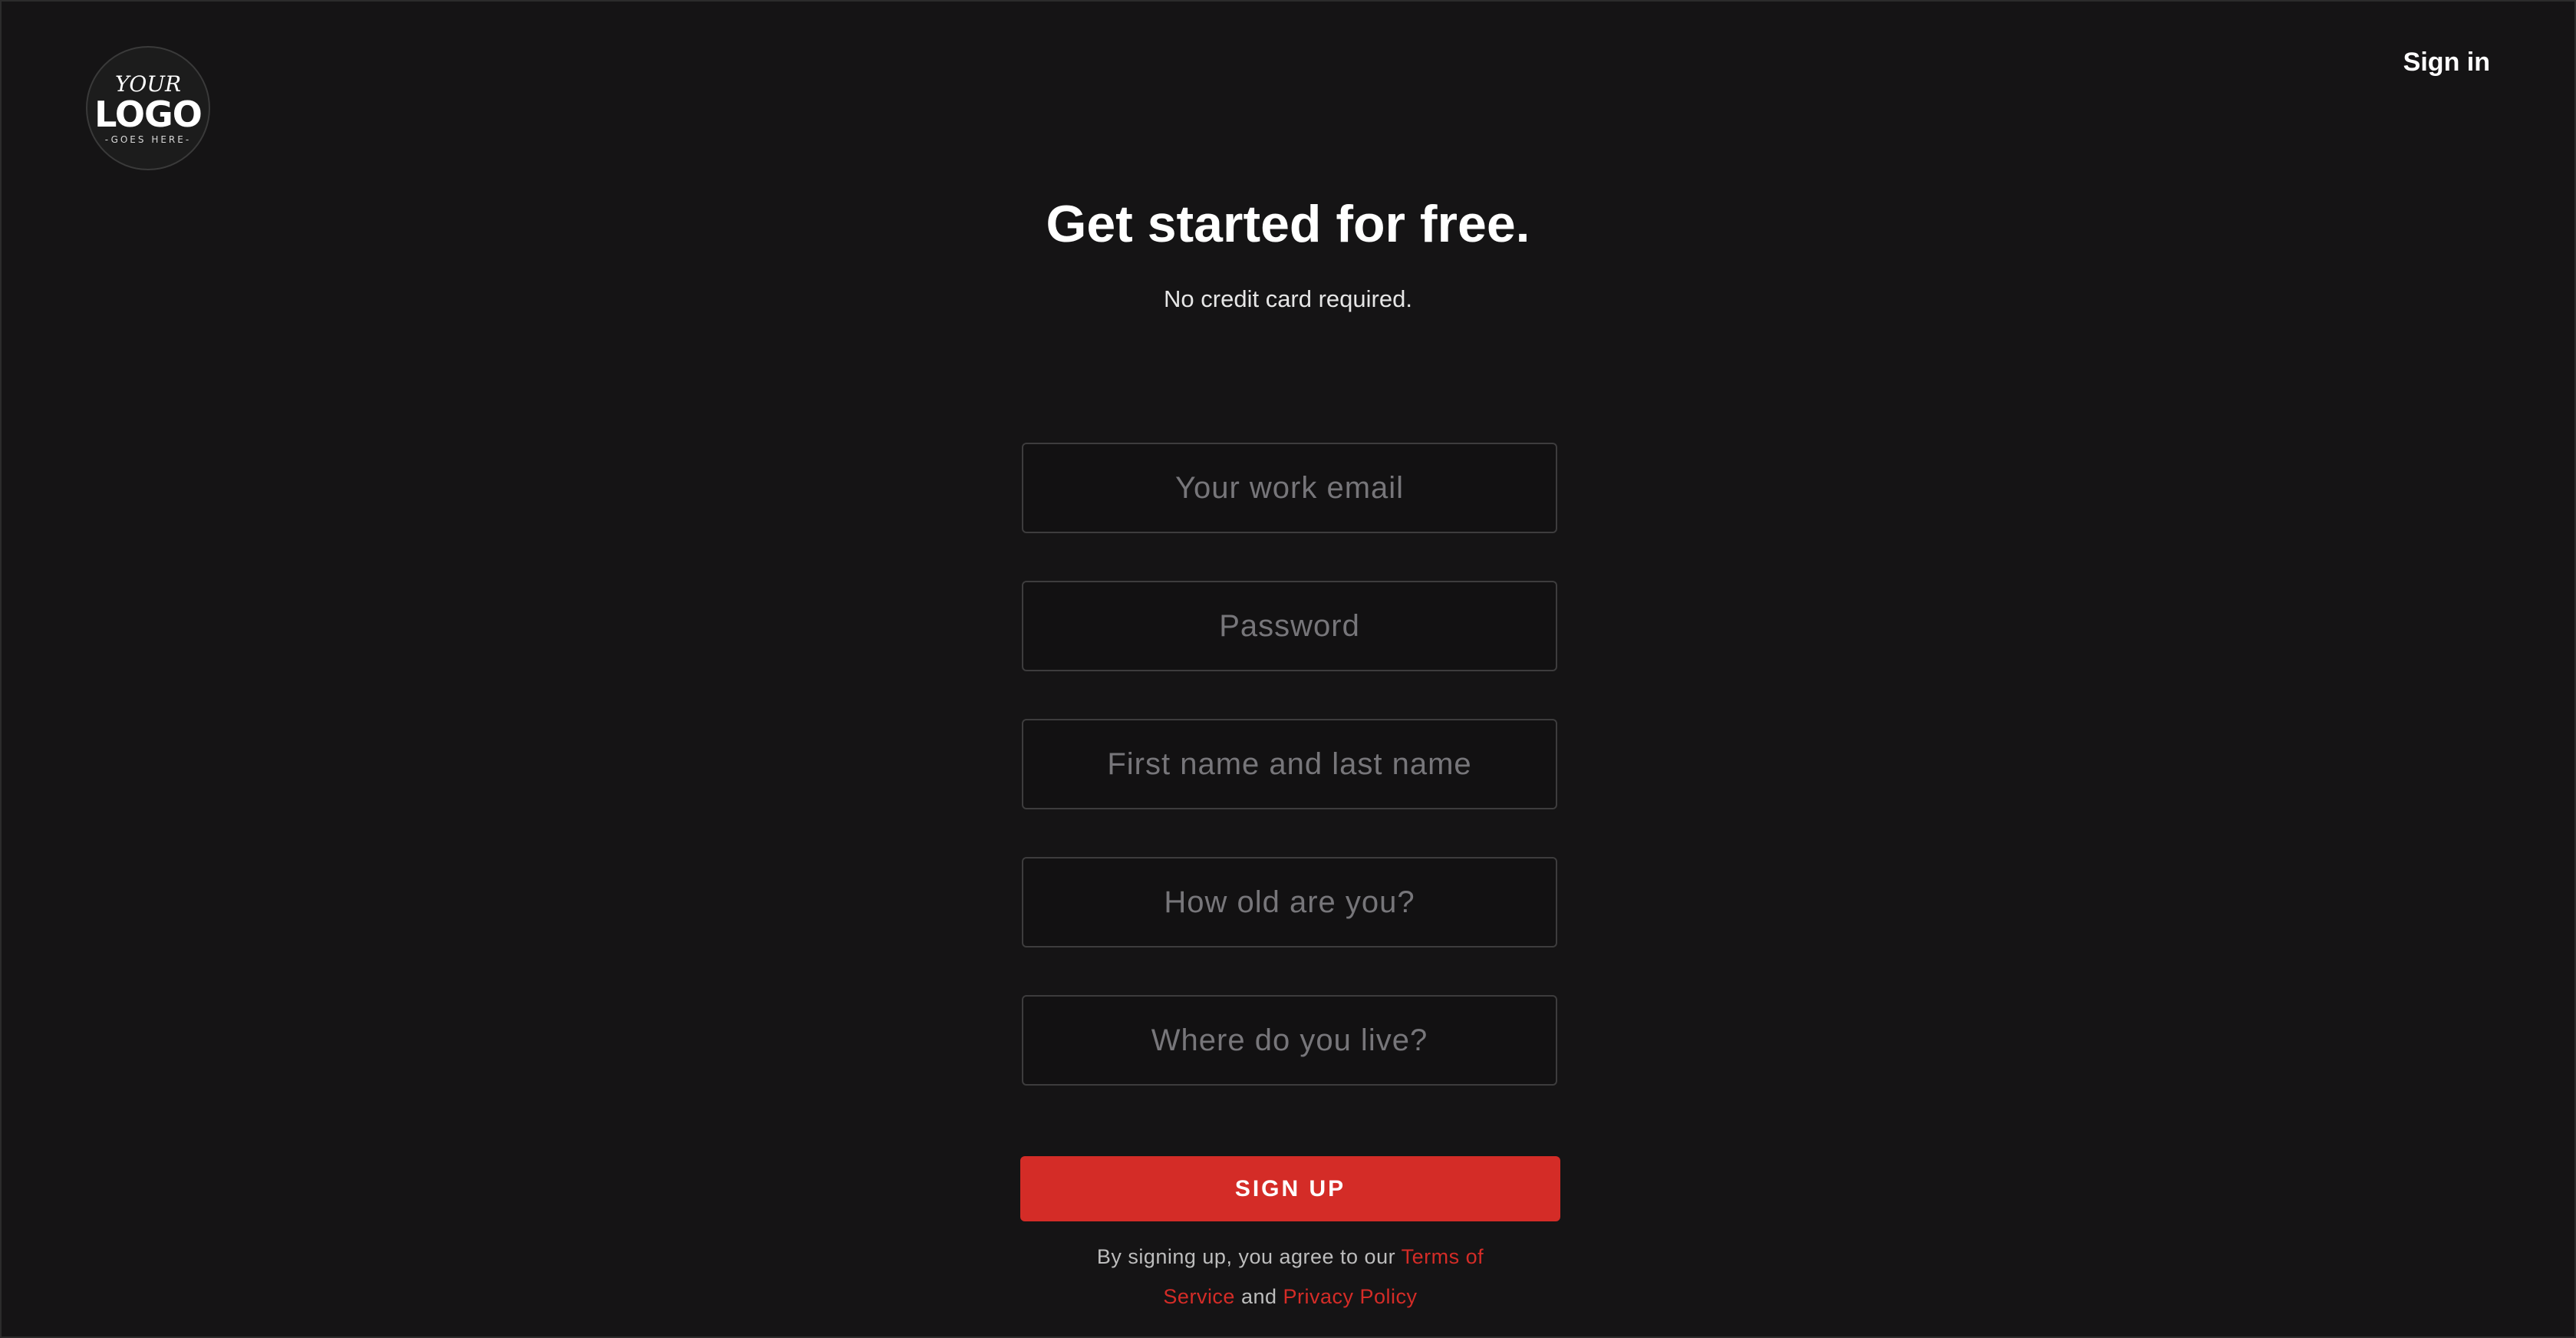 This screenshot has height=1338, width=2576. Describe the element at coordinates (1288, 224) in the screenshot. I see `page-title: Get started for free.` at that location.